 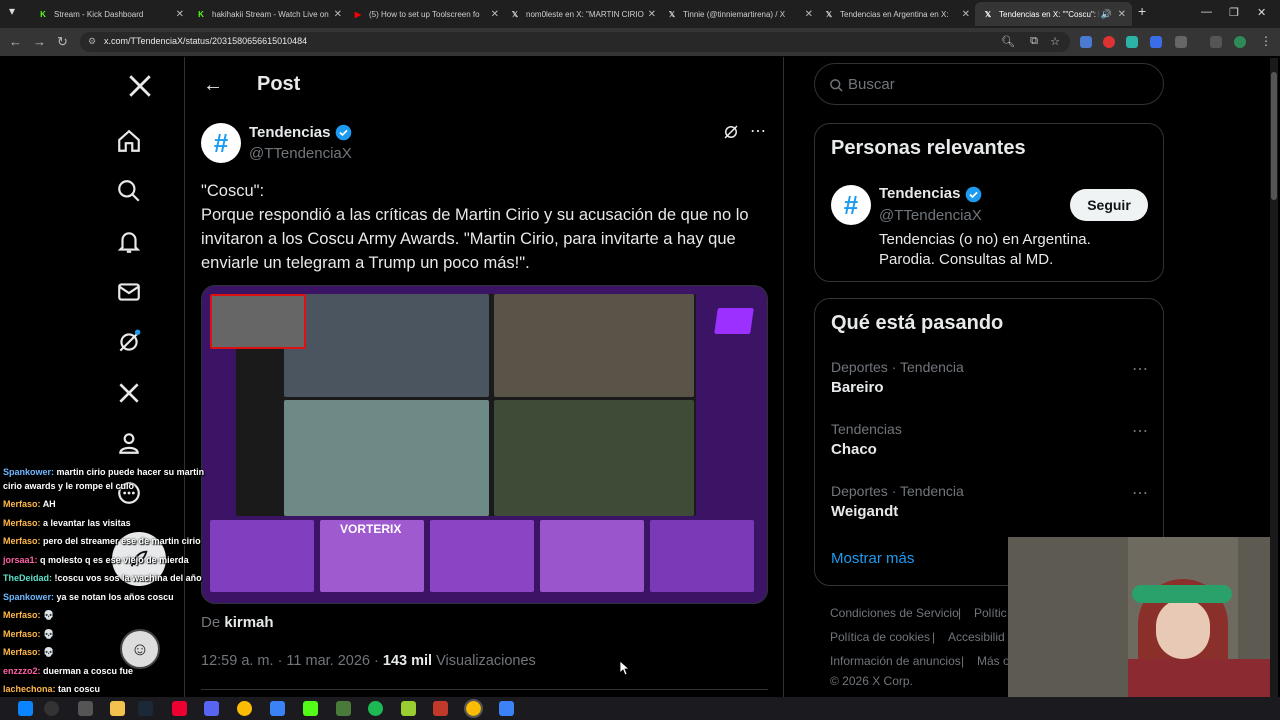 I want to click on site-info-icon: ⚙, so click(x=92, y=41).